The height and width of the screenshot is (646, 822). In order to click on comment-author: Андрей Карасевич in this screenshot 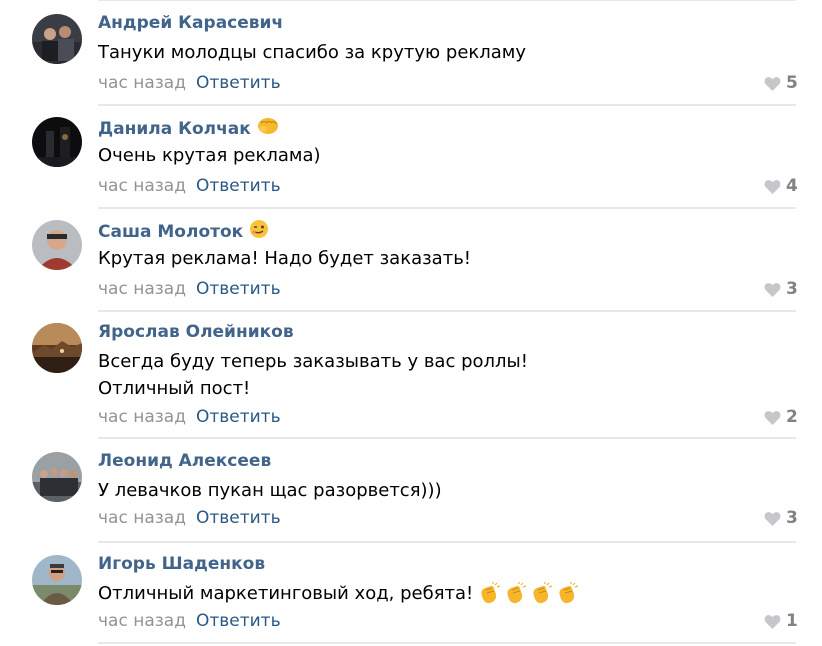, I will do `click(190, 23)`.